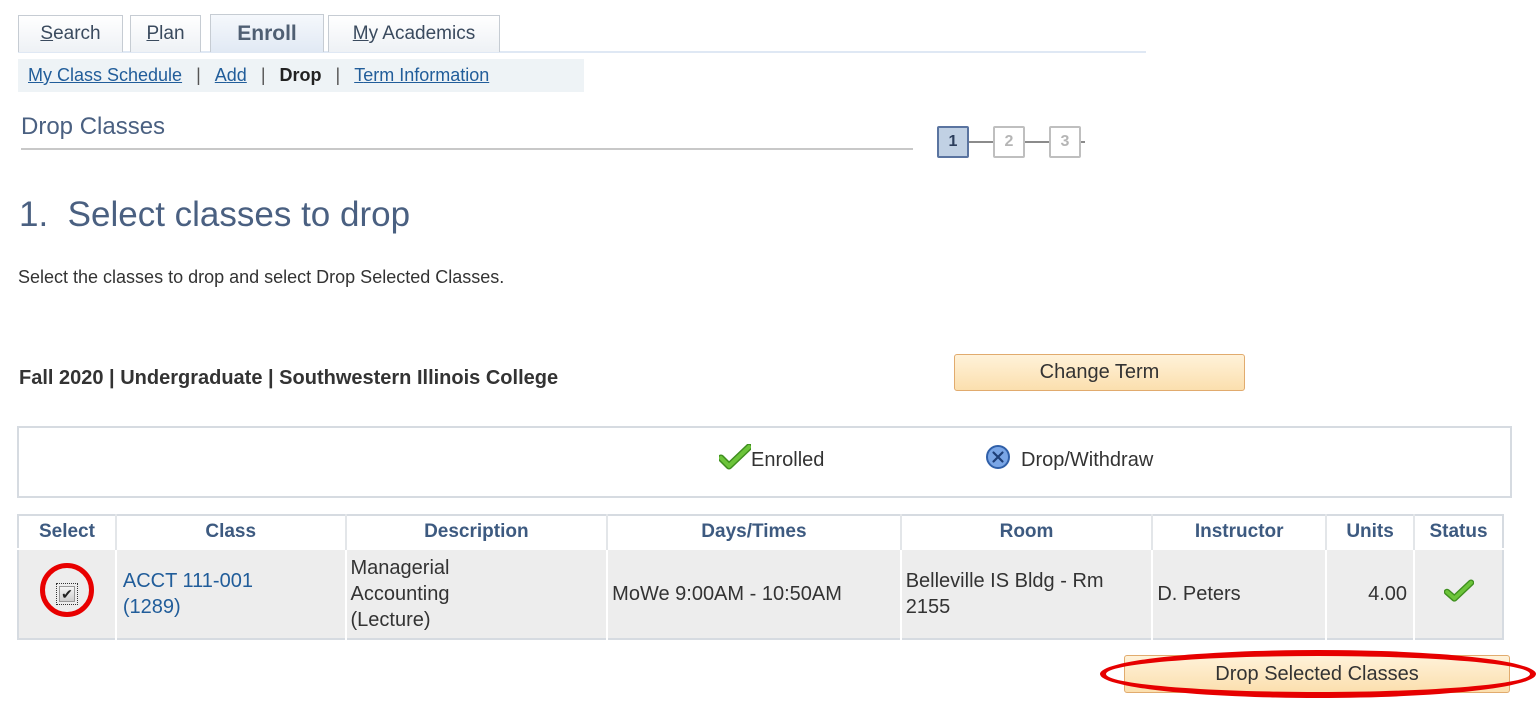 The width and height of the screenshot is (1536, 709). Describe the element at coordinates (188, 594) in the screenshot. I see `class-link: ACCT 111-001 (1289)` at that location.